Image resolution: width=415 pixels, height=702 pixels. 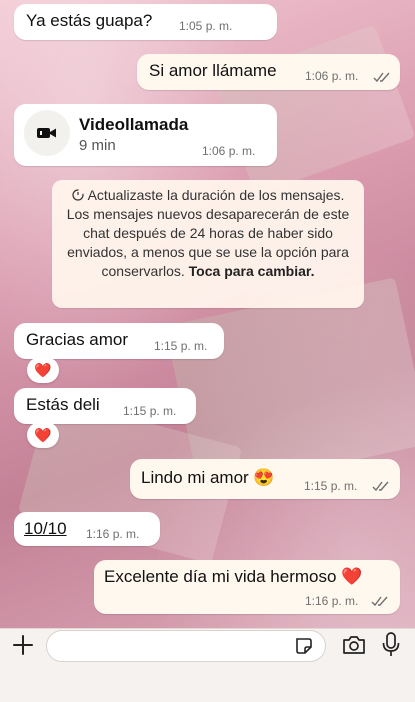 I want to click on microphone-icon, so click(x=391, y=644).